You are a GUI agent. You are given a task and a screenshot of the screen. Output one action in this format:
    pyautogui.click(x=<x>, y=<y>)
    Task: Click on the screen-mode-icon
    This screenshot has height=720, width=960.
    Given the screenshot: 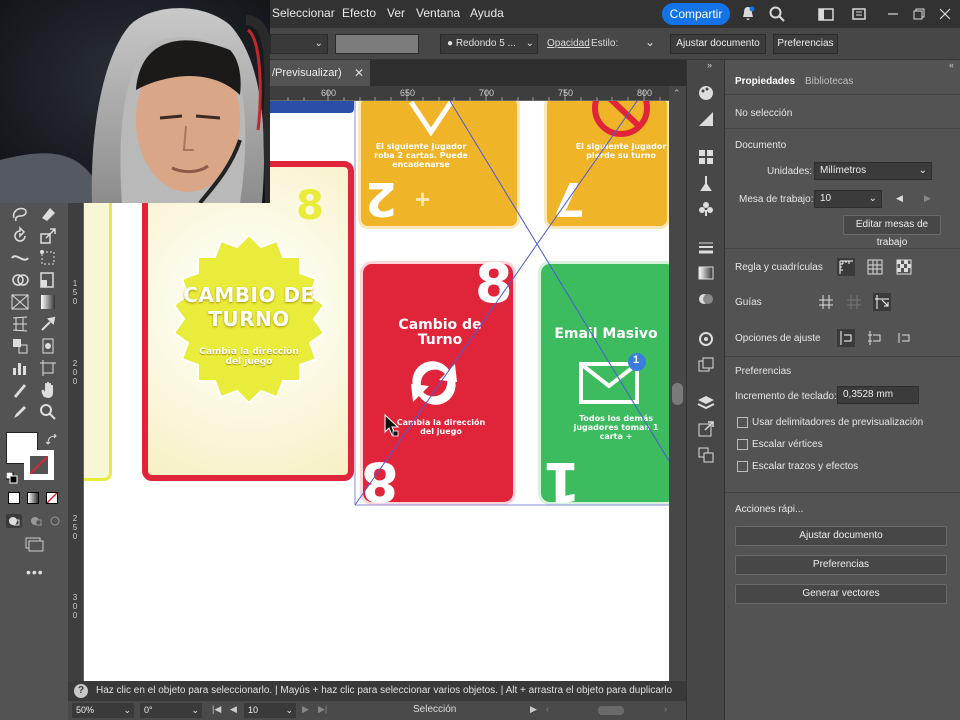 What is the action you would take?
    pyautogui.click(x=34, y=544)
    